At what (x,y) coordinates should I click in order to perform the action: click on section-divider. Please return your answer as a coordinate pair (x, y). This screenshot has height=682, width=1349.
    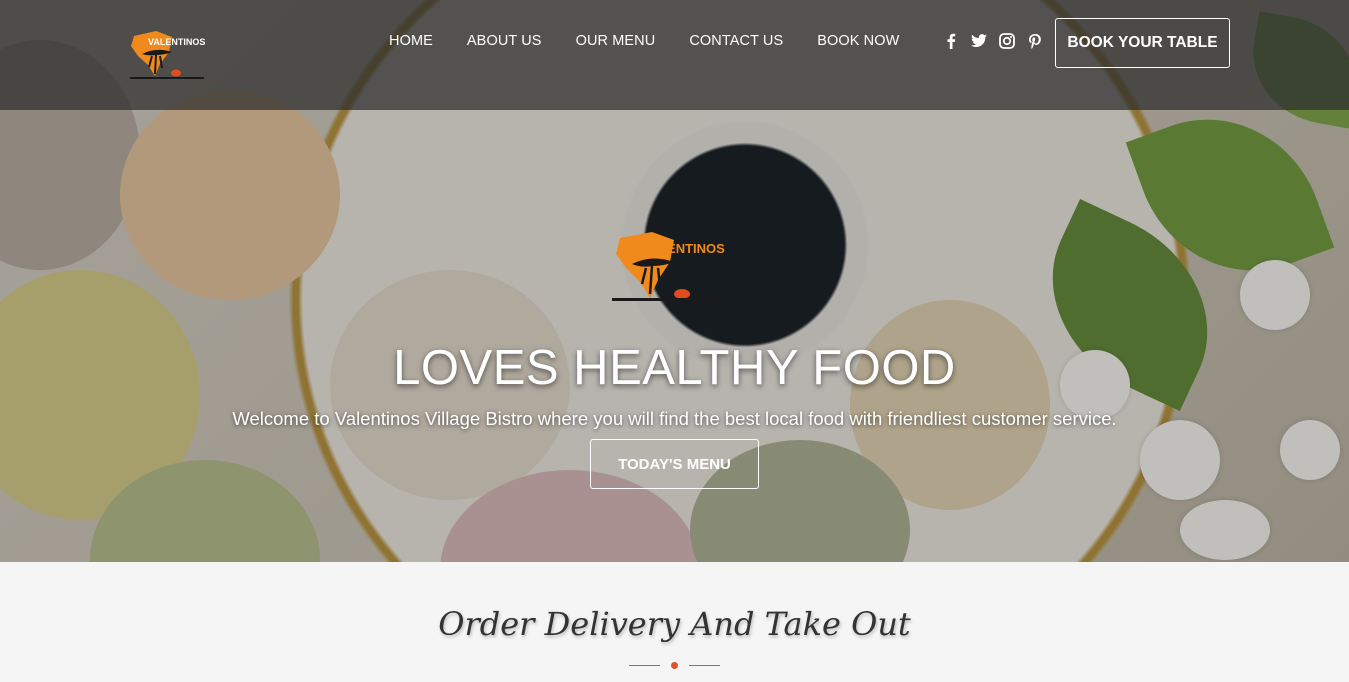
    Looking at the image, I should click on (674, 666).